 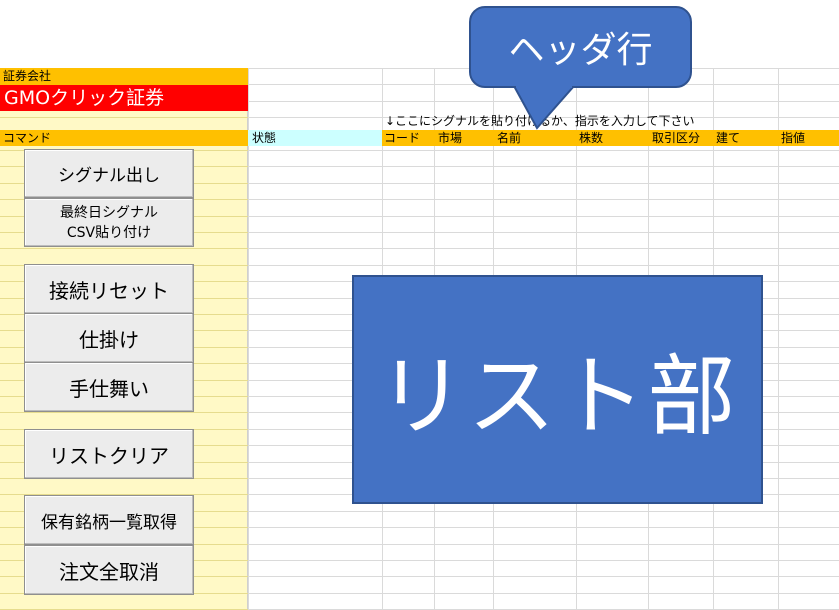 I want to click on button-line-2: CSV貼り付け, so click(x=109, y=232).